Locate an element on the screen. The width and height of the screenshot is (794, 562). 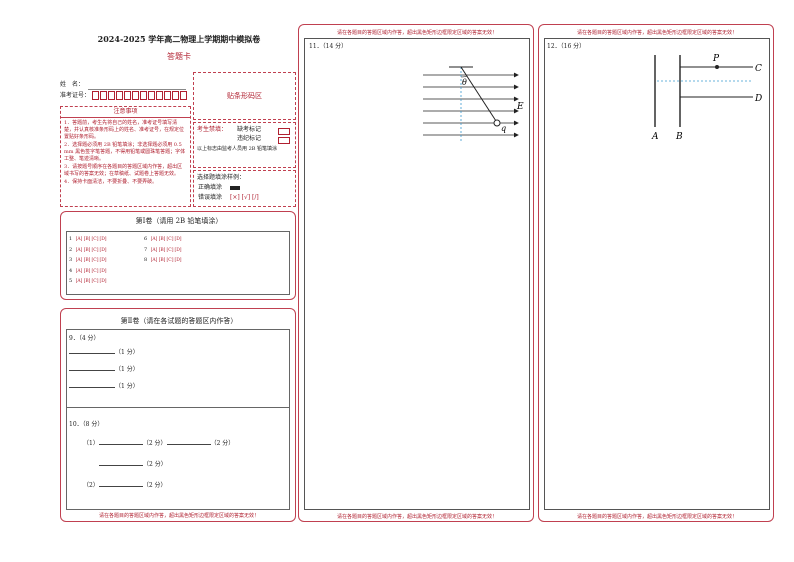
q9-blank-3: （1 分） is located at coordinates (104, 387).